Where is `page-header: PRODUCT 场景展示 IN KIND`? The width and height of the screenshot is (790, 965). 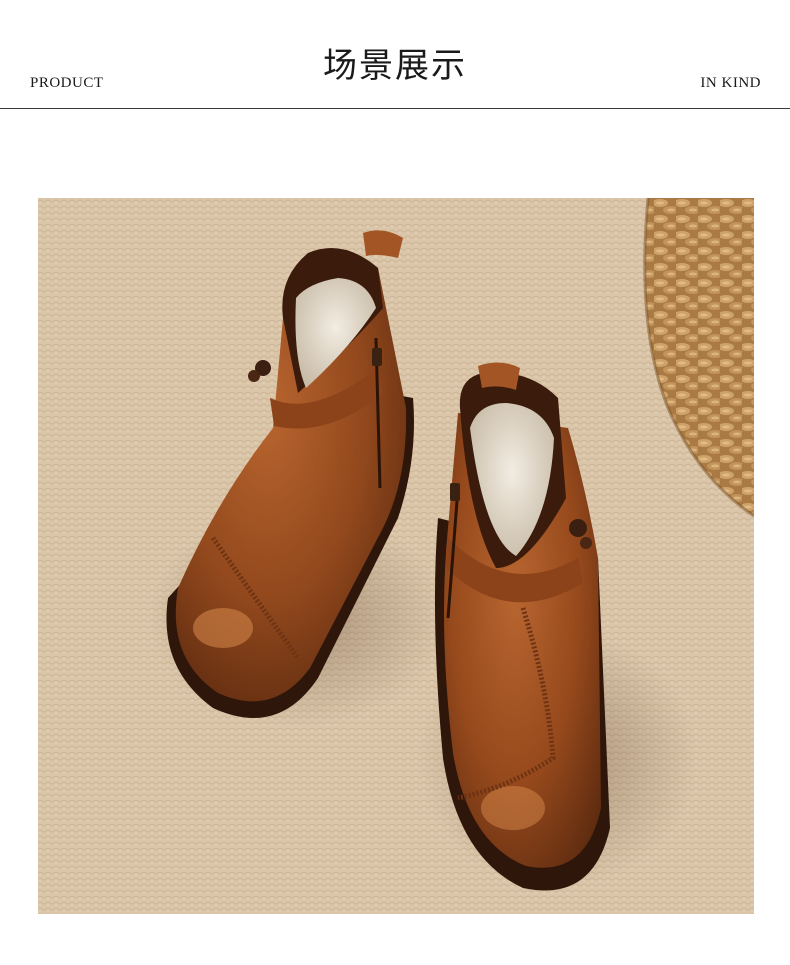
page-header: PRODUCT 场景展示 IN KIND is located at coordinates (395, 55).